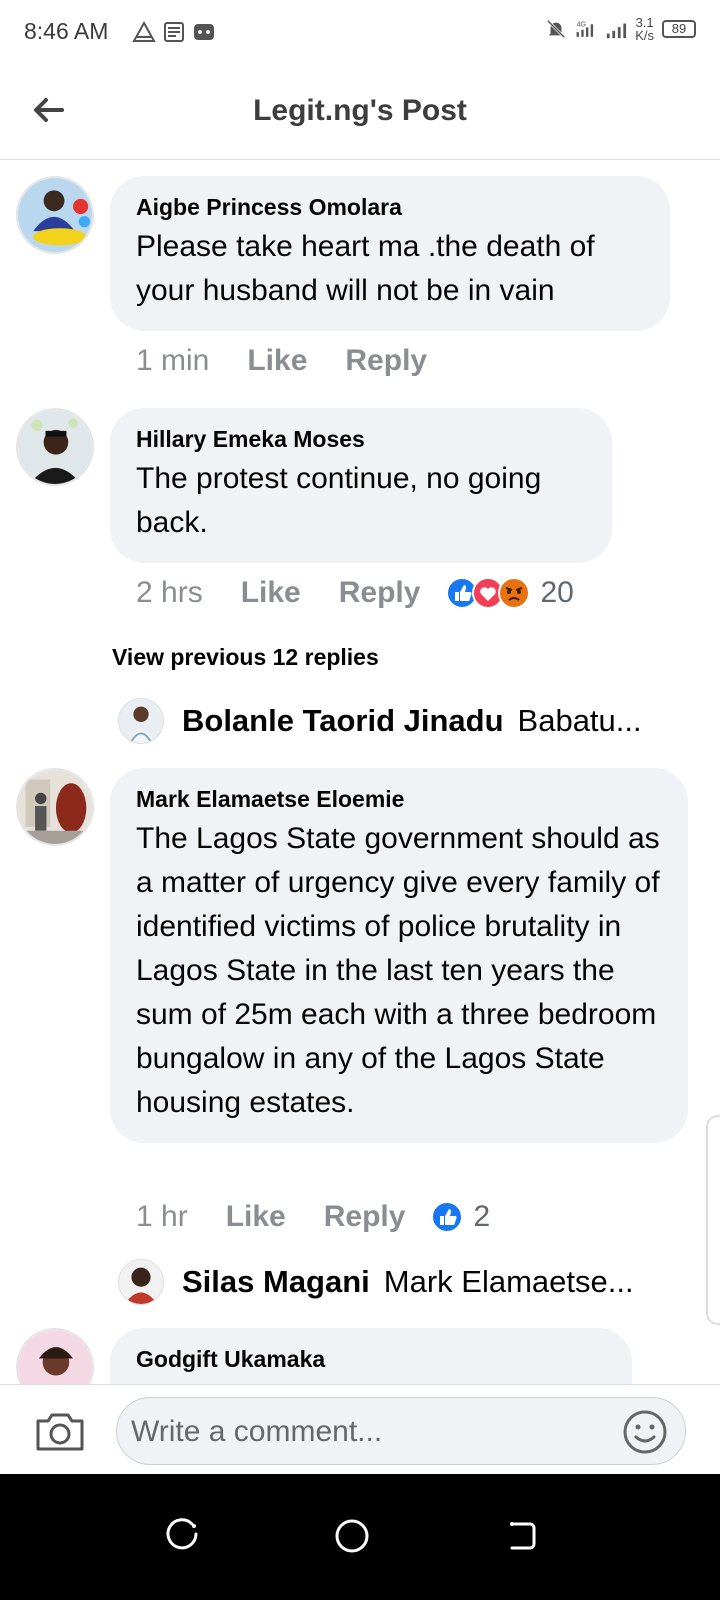 The width and height of the screenshot is (720, 1600). I want to click on game-controller-icon, so click(204, 32).